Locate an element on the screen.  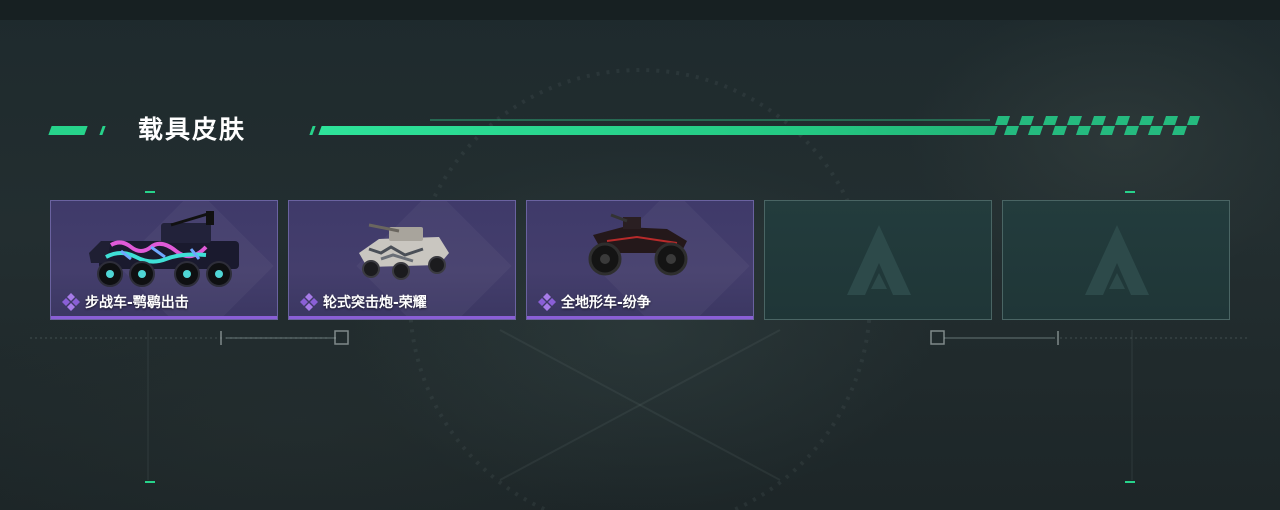
checker-pattern-icon is located at coordinates (1097, 125).